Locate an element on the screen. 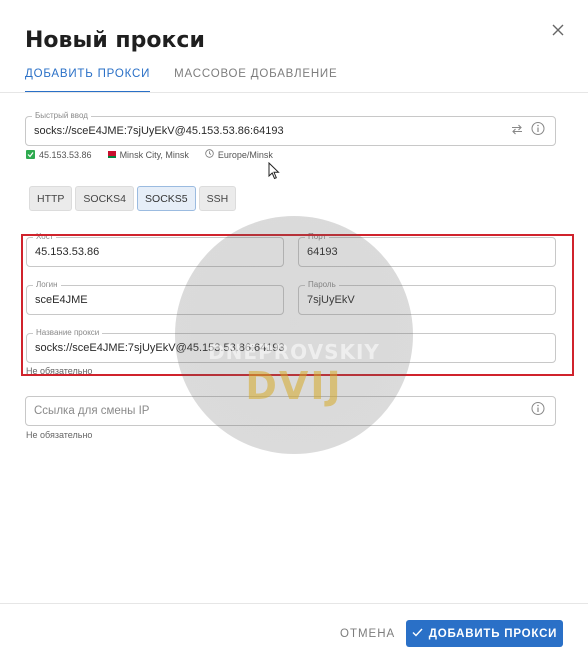  protocol-http-button: HTTP is located at coordinates (51, 198).